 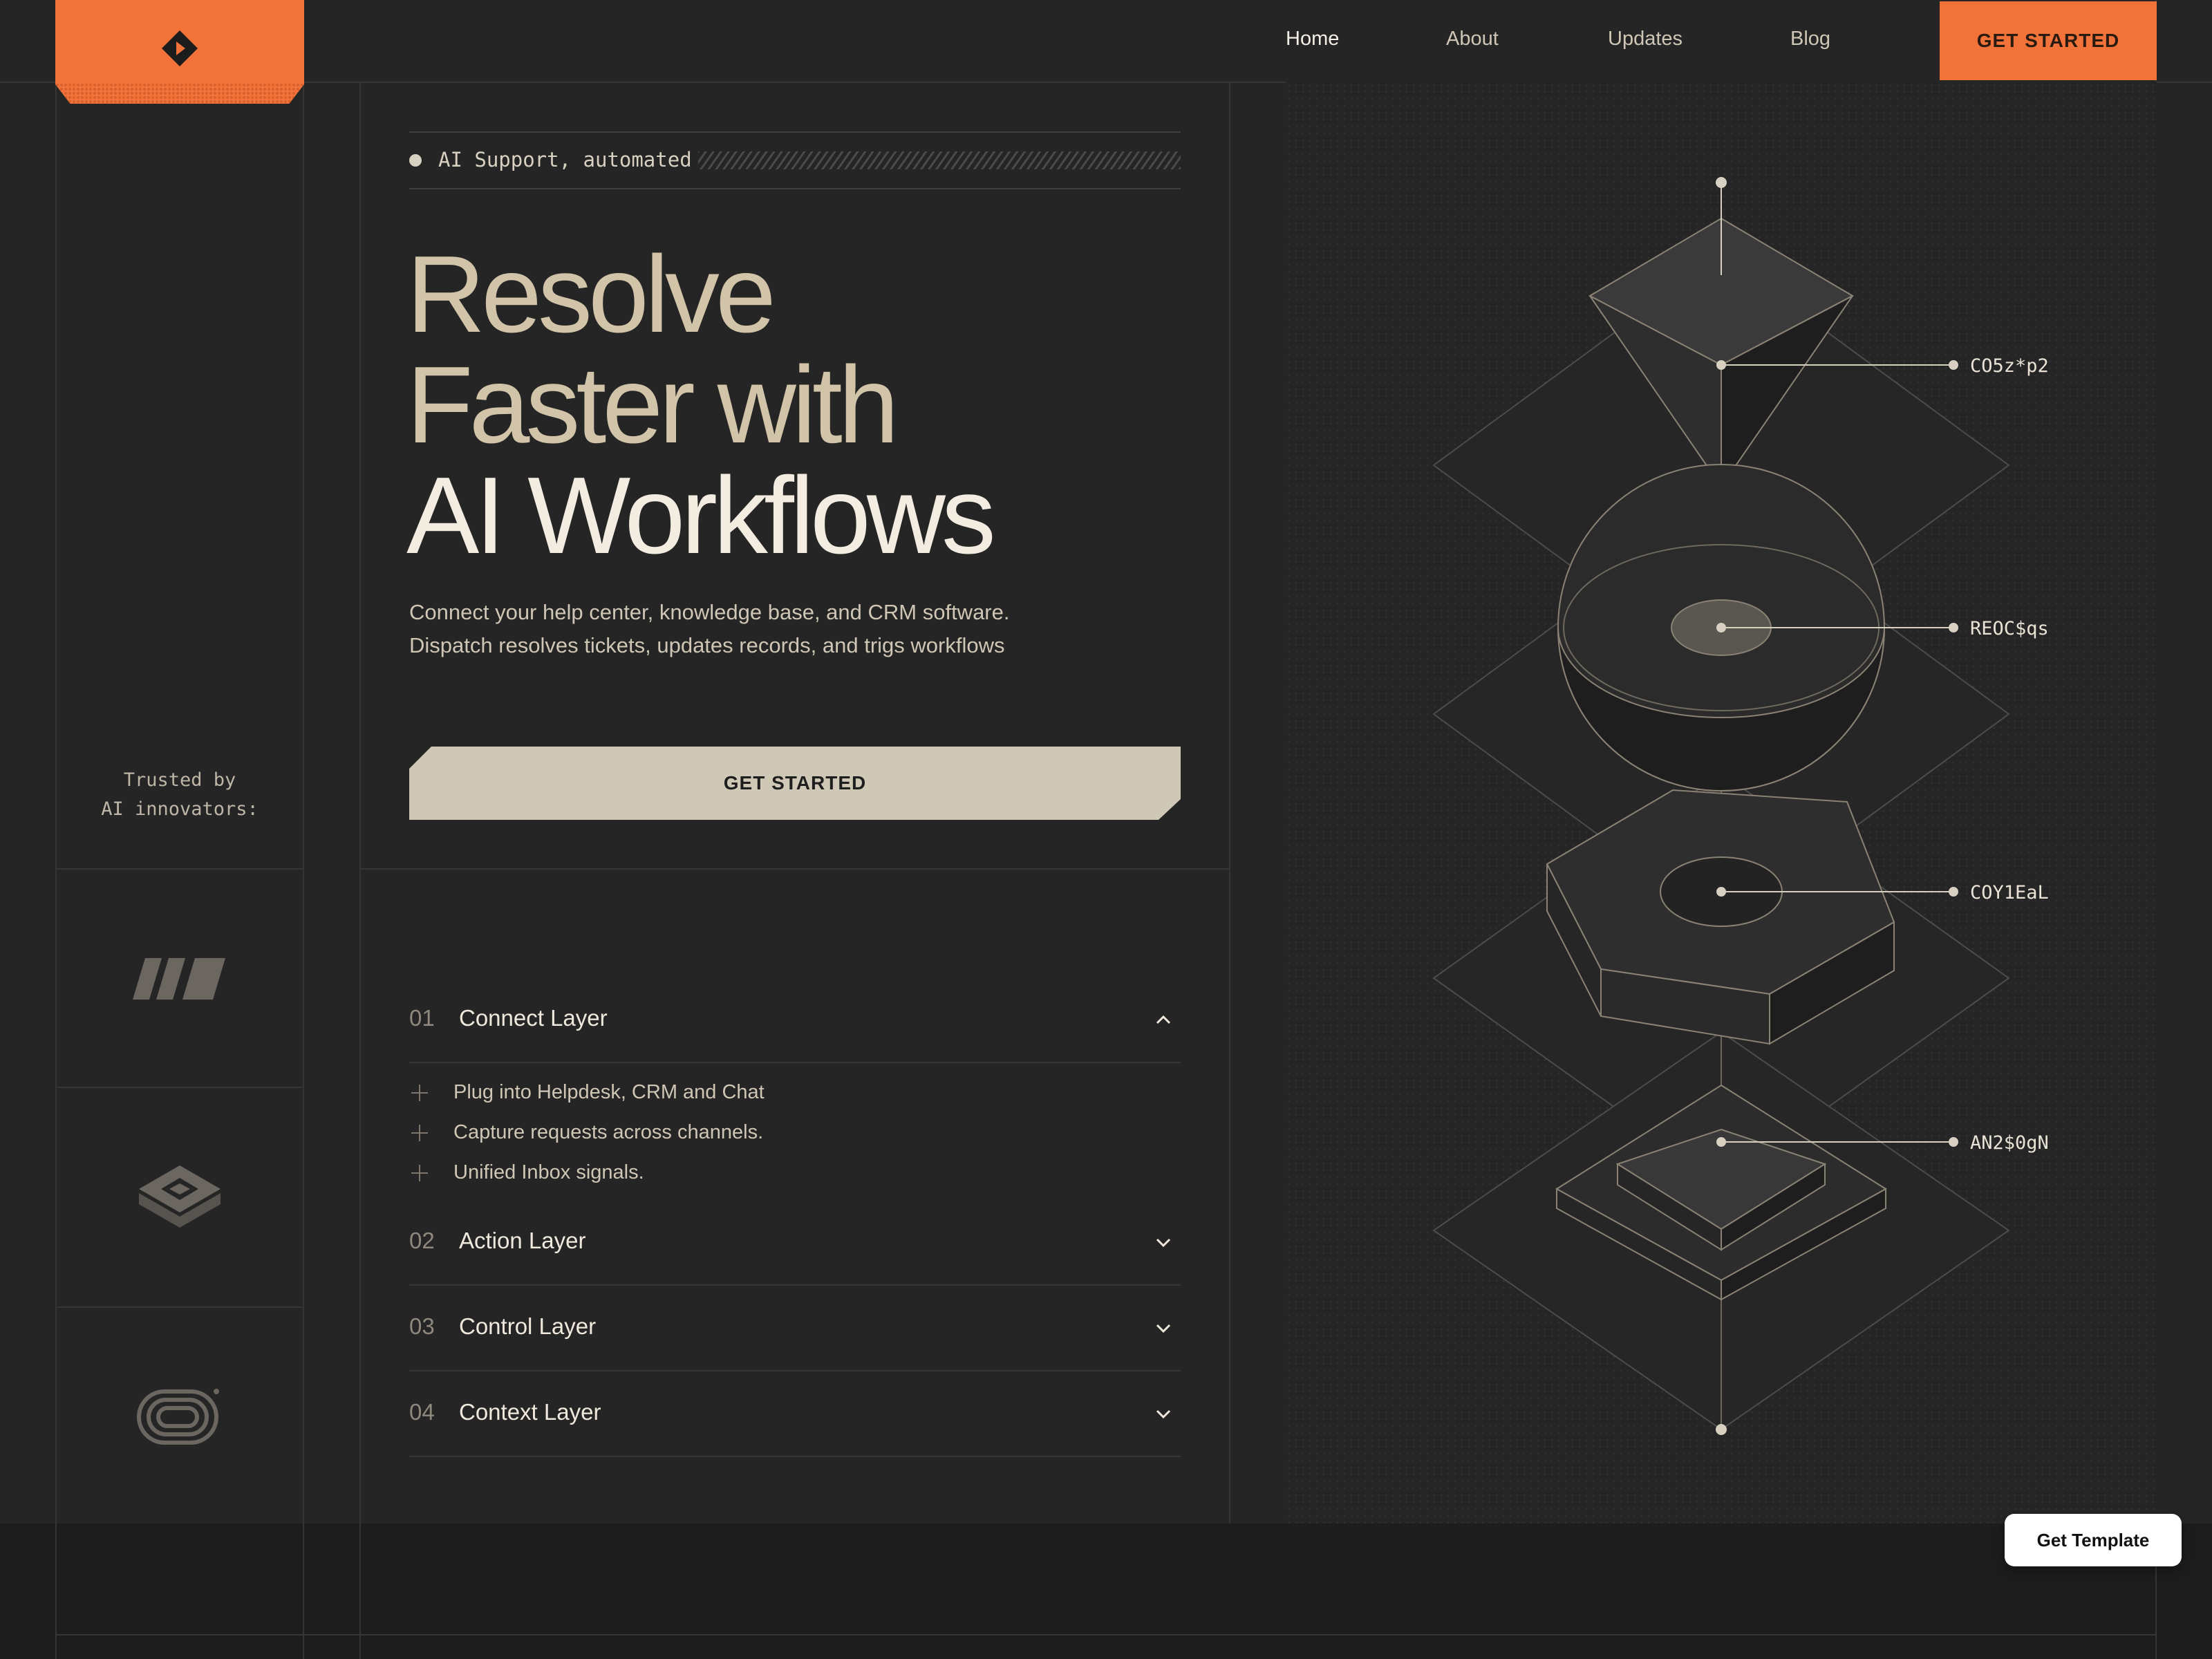 I want to click on partner-logo-loop, so click(x=180, y=1417).